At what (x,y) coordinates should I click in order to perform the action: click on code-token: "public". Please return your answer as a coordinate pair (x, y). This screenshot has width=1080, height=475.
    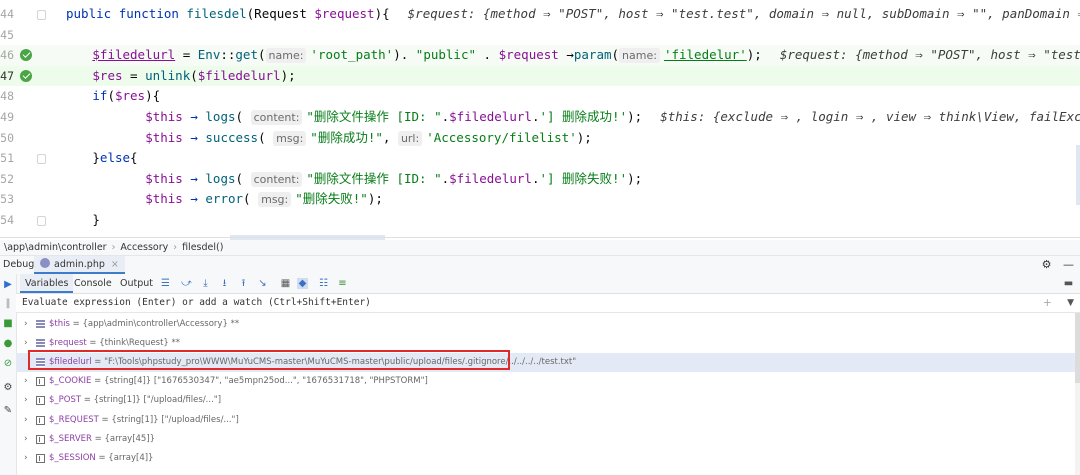
    Looking at the image, I should click on (446, 55).